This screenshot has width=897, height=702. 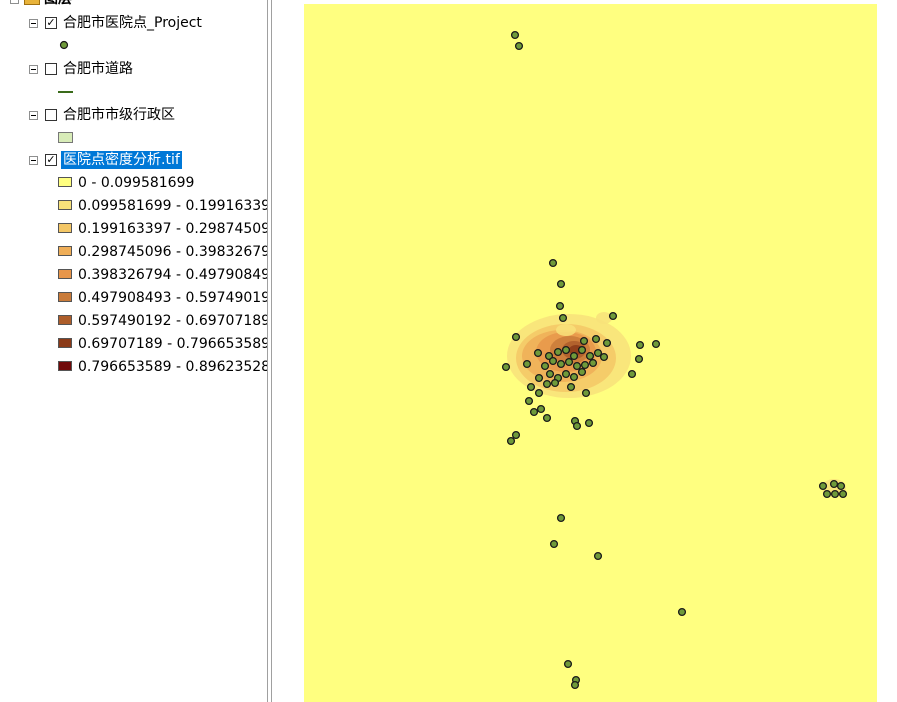 I want to click on legend-label: 0 - 0.099581699, so click(x=136, y=183).